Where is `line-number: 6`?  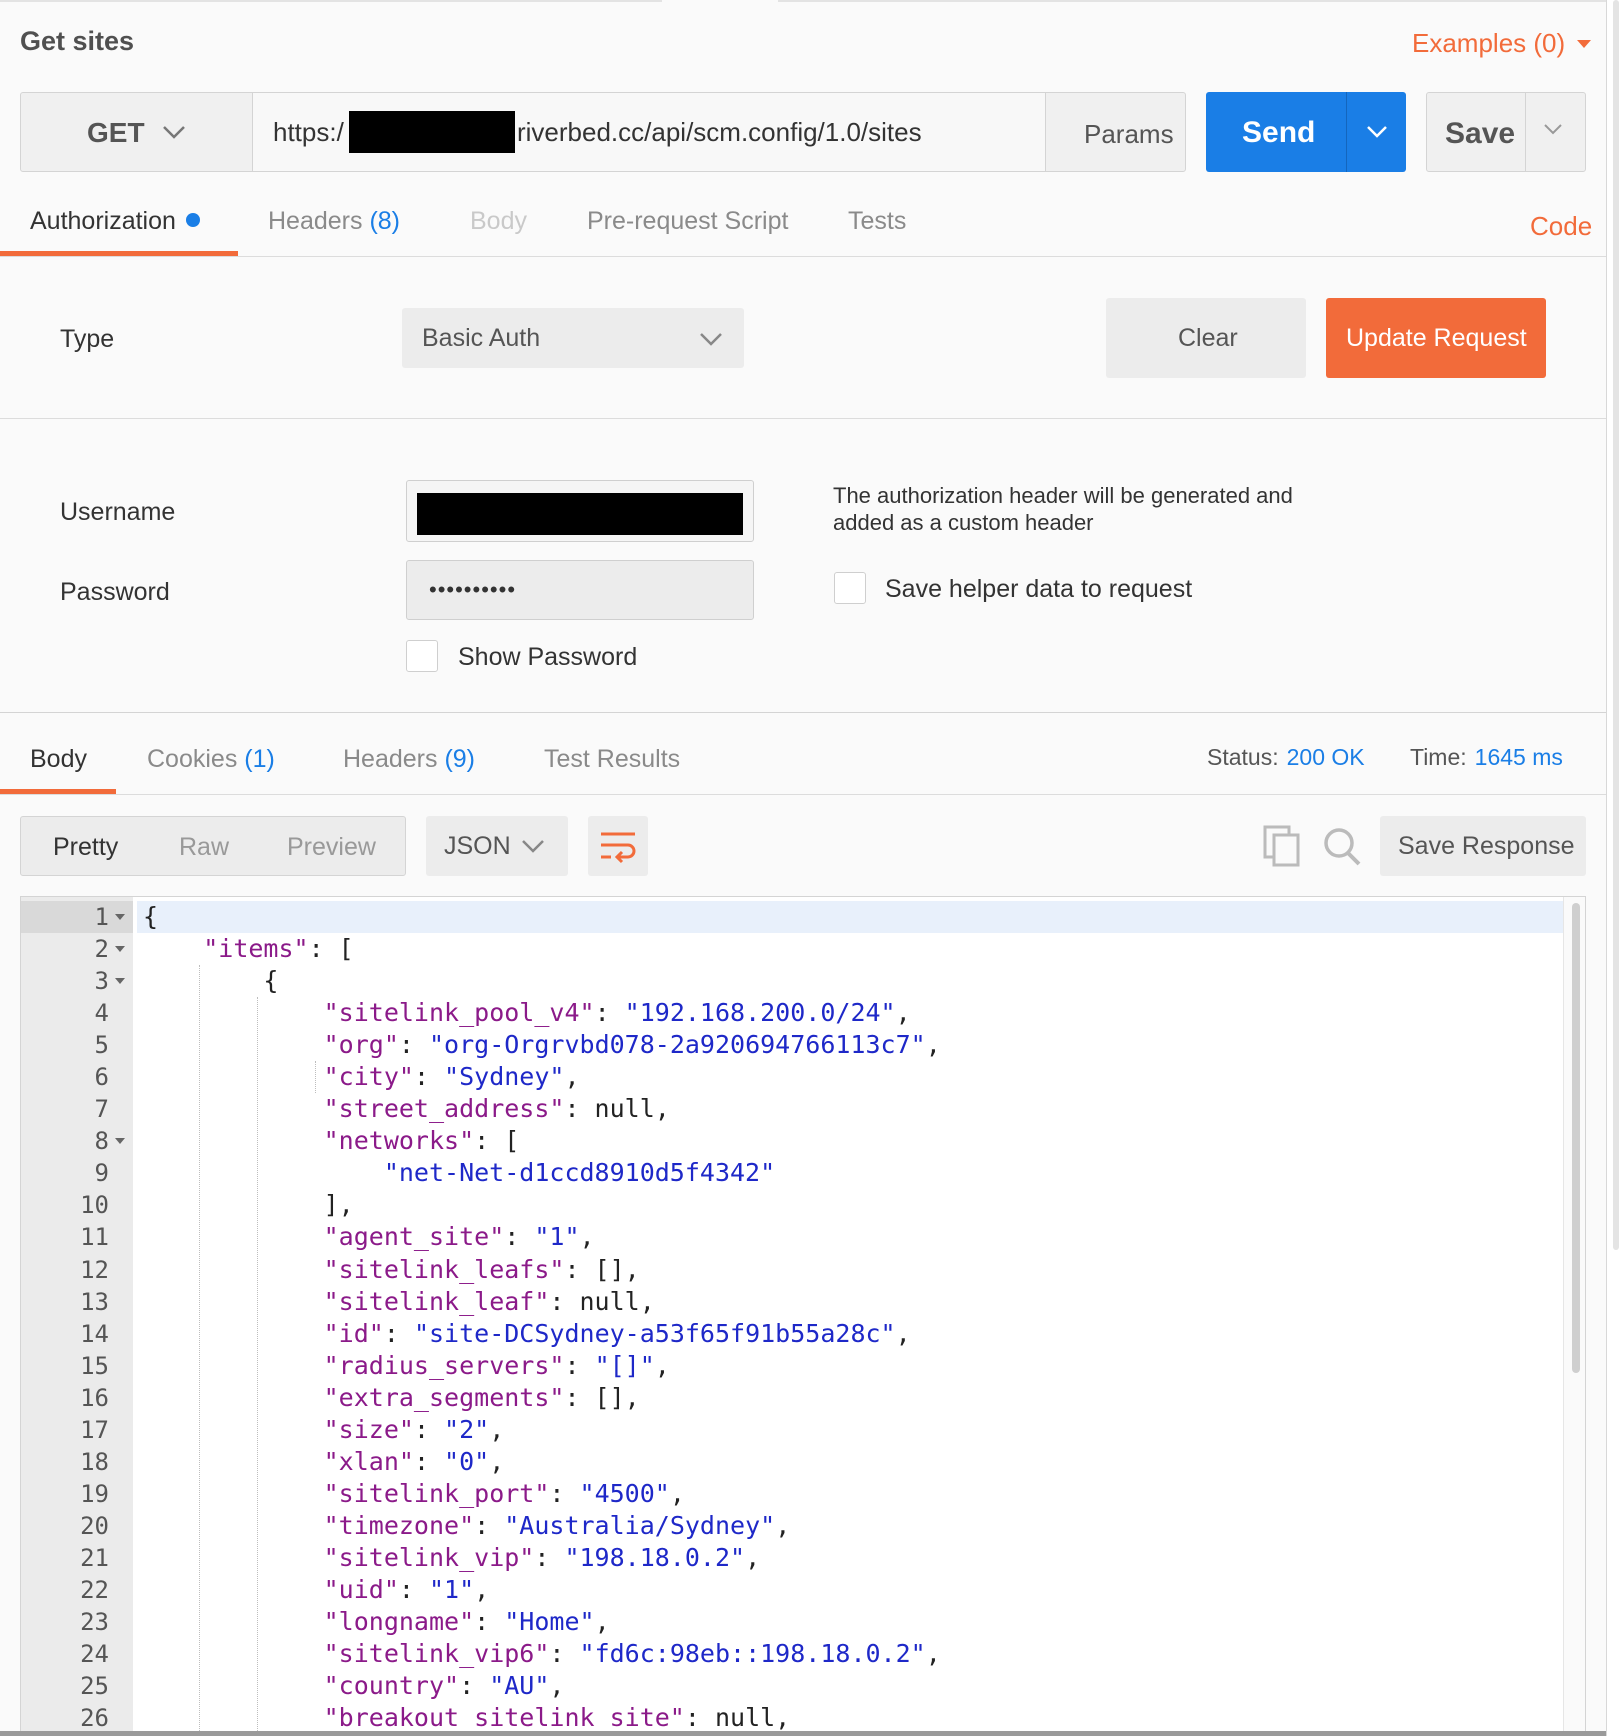 line-number: 6 is located at coordinates (101, 1077).